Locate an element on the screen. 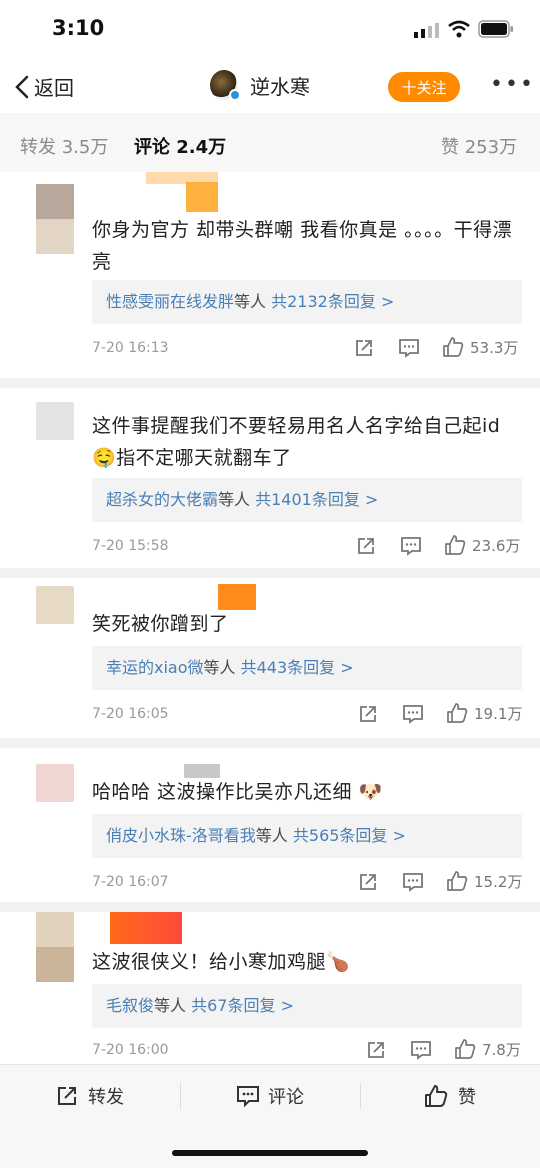 The width and height of the screenshot is (540, 1168). verified-icon is located at coordinates (235, 95).